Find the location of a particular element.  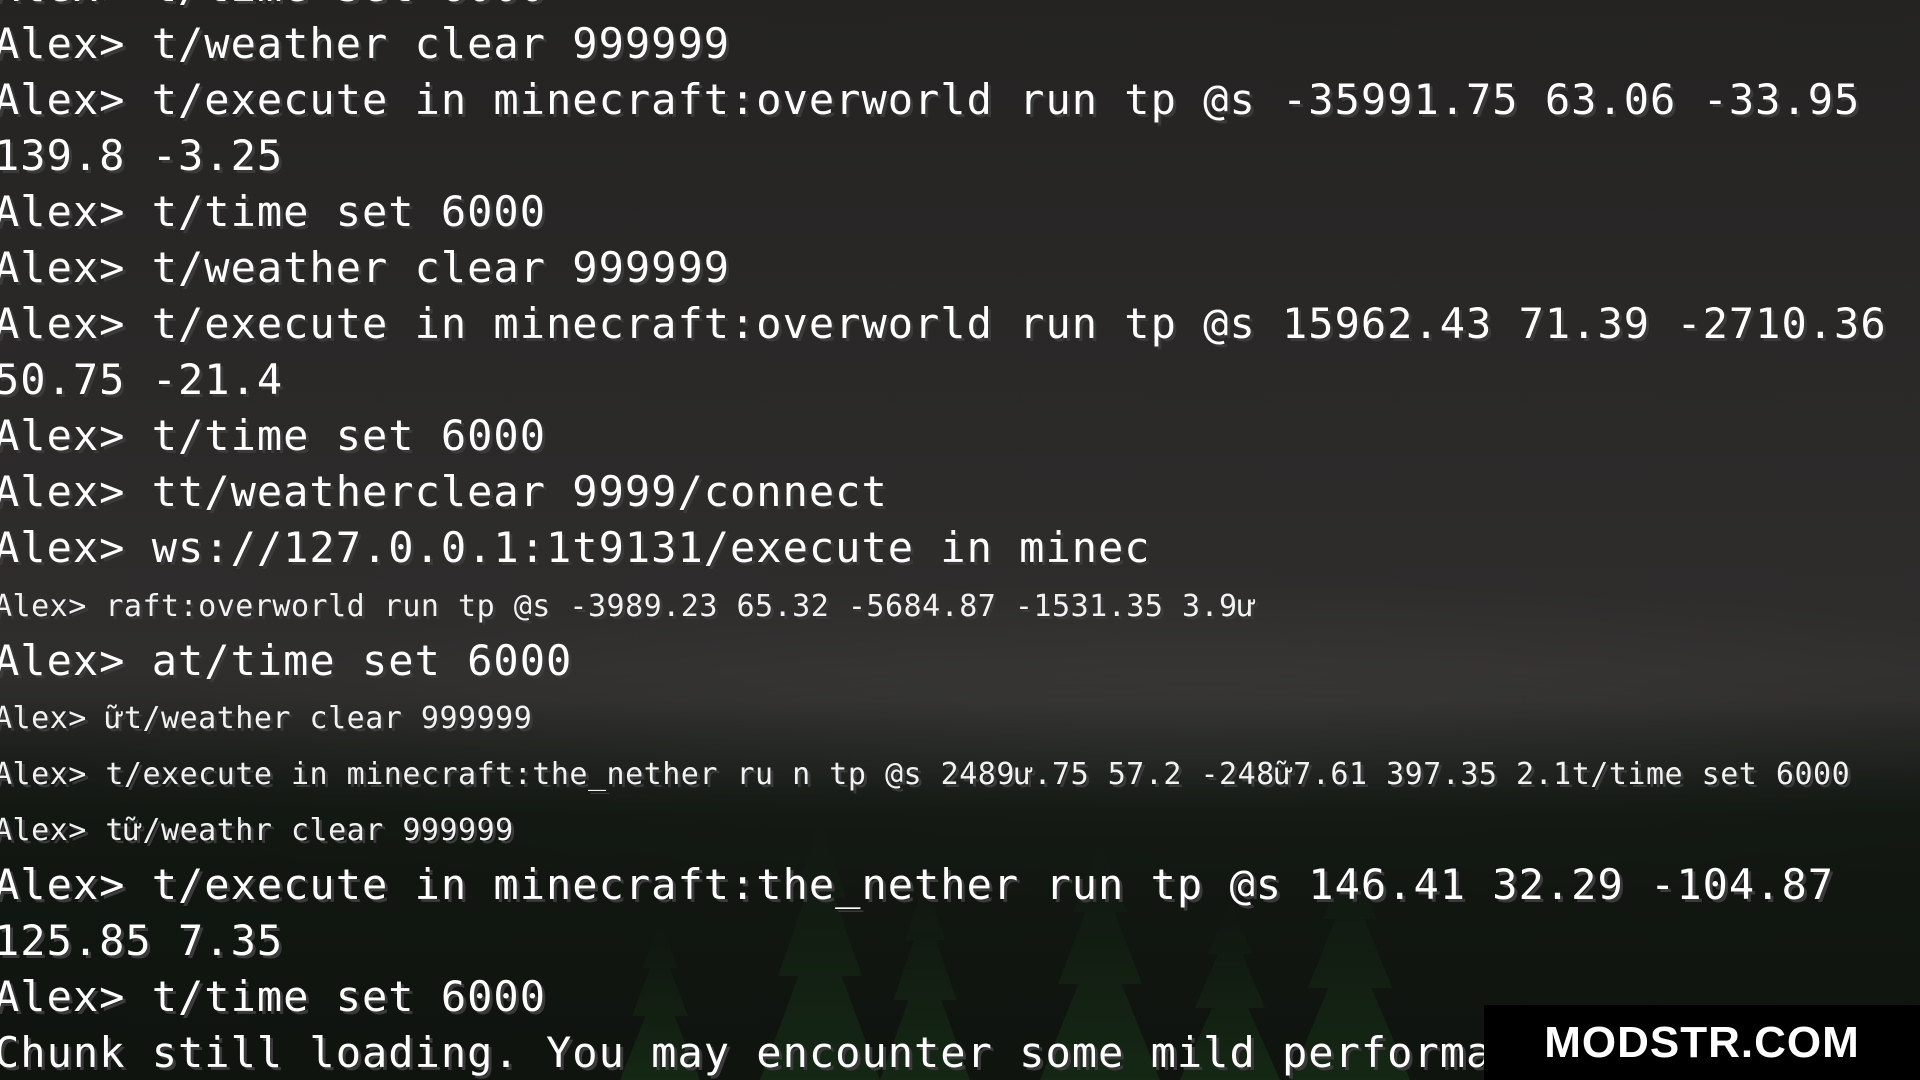

chat-line: 139.8 -3.25 is located at coordinates (142, 155).